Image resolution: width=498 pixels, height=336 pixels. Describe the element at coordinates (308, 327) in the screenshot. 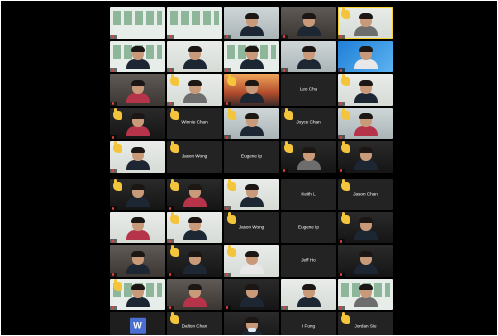

I see `participant-name: I Fung` at that location.